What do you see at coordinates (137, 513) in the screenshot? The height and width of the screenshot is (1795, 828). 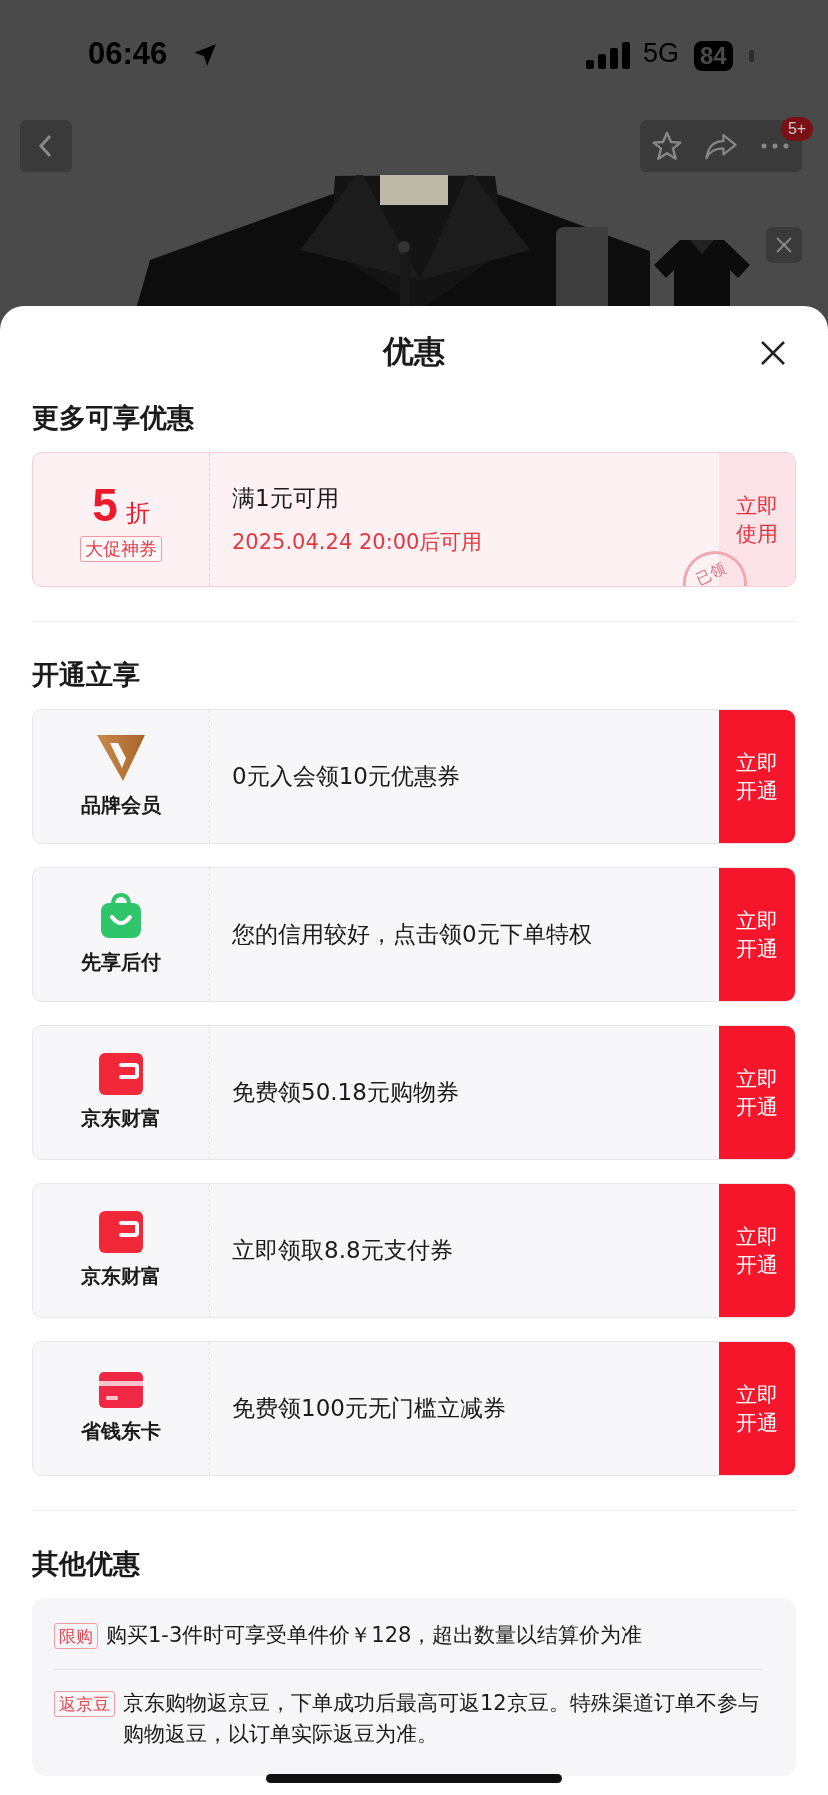 I see `discount-unit: 折` at bounding box center [137, 513].